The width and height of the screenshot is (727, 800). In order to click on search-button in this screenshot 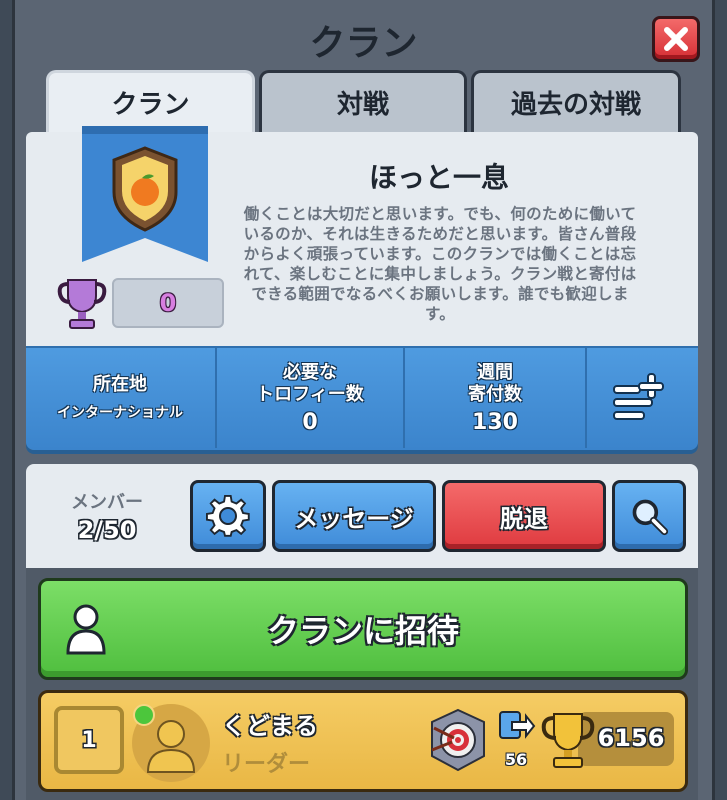, I will do `click(649, 516)`.